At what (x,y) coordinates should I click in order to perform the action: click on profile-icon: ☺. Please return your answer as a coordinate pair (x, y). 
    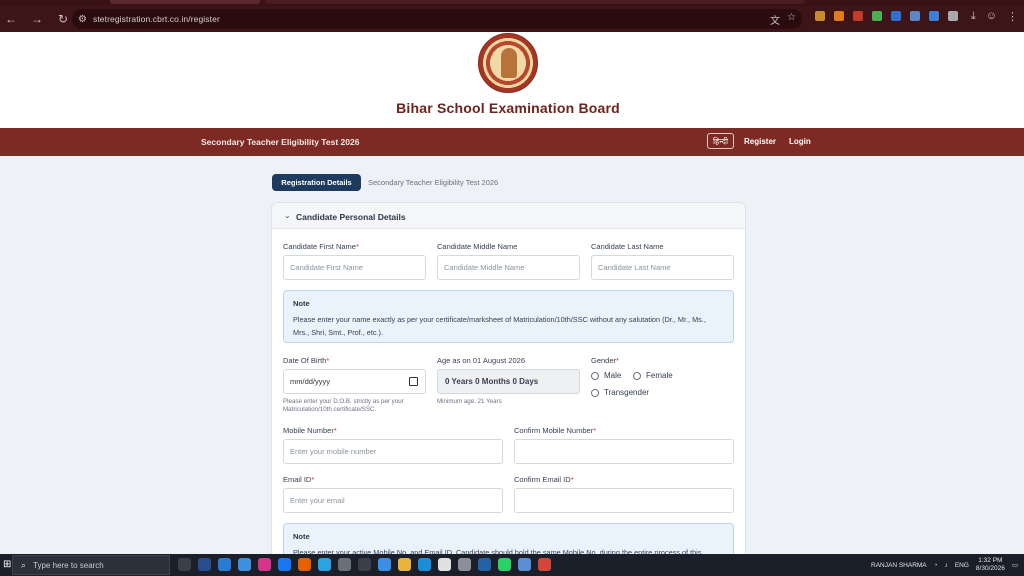
    Looking at the image, I should click on (991, 16).